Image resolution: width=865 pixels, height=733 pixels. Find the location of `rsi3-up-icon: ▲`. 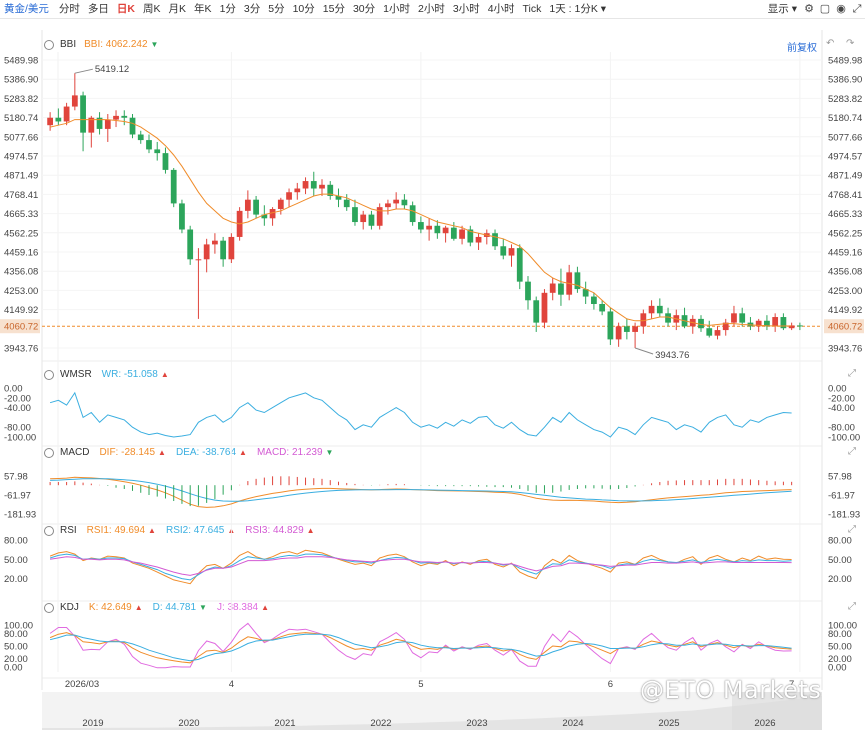

rsi3-up-icon: ▲ is located at coordinates (310, 530).